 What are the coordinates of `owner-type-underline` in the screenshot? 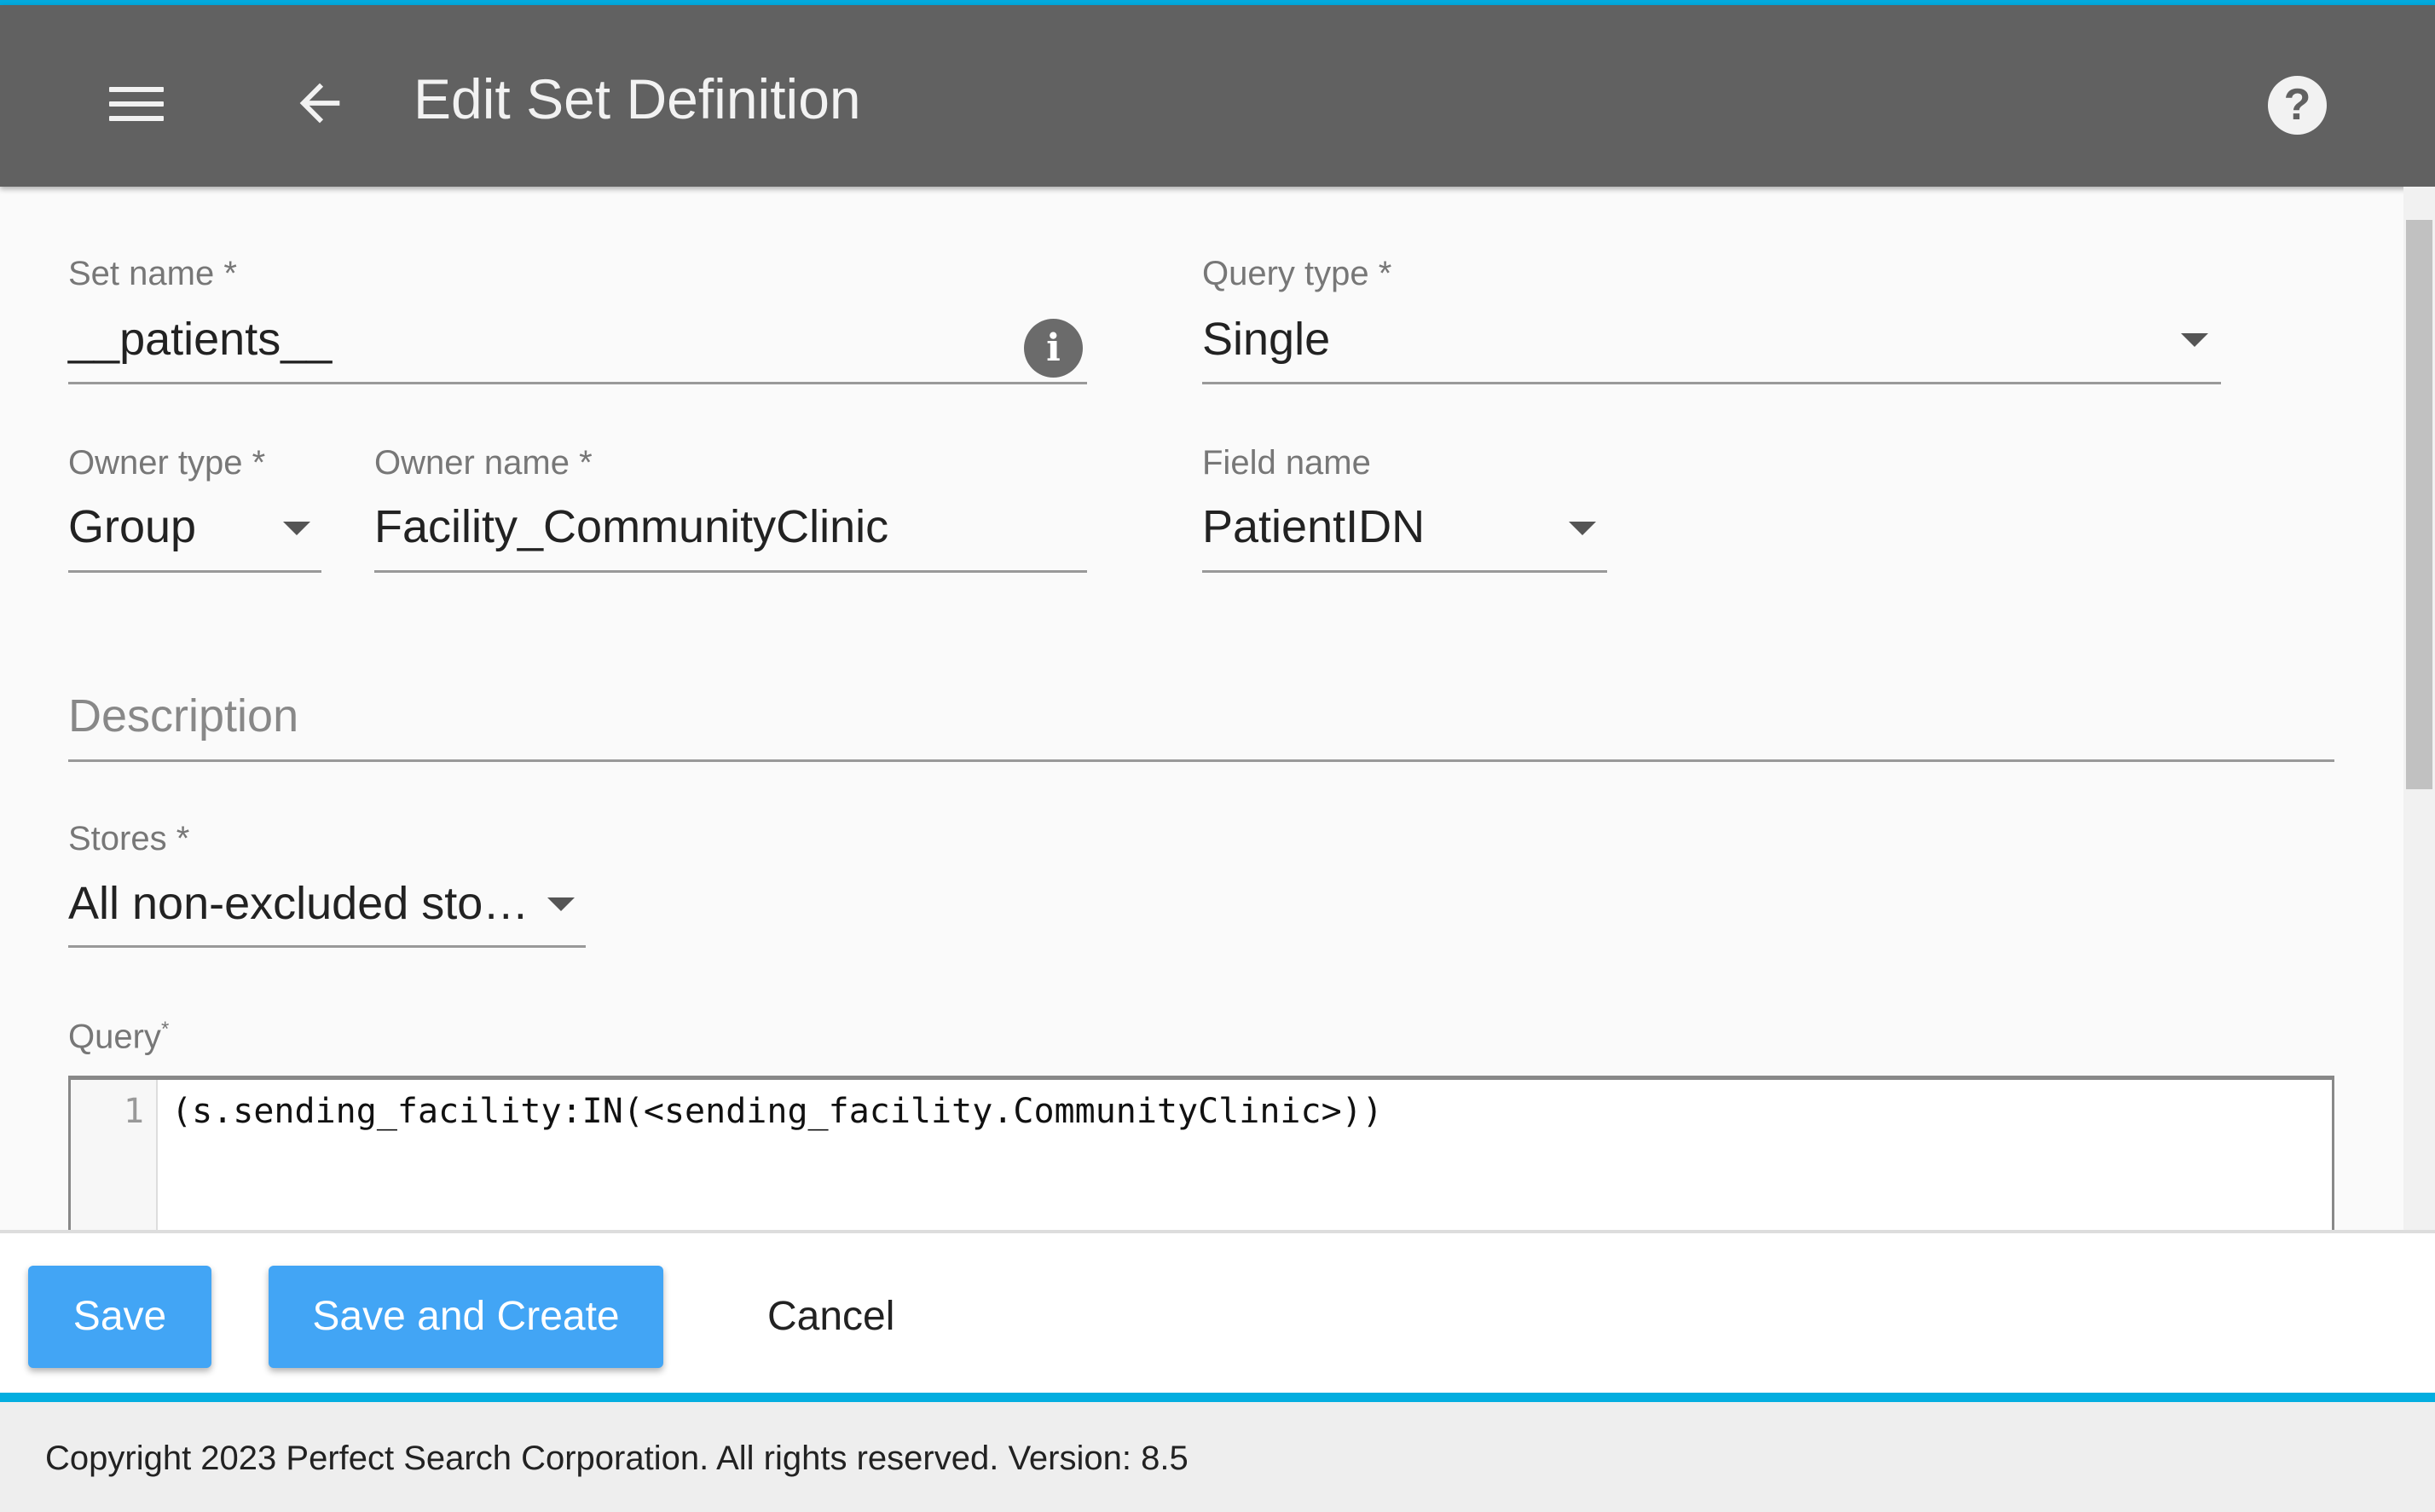 It's located at (194, 571).